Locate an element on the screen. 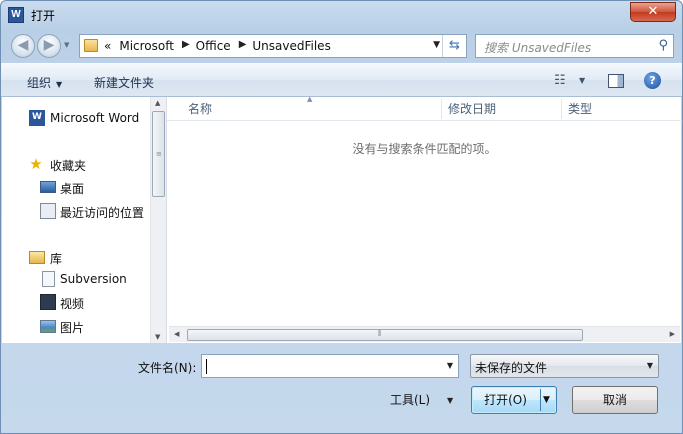 Image resolution: width=683 pixels, height=434 pixels. grip-icon: ≡ is located at coordinates (159, 154).